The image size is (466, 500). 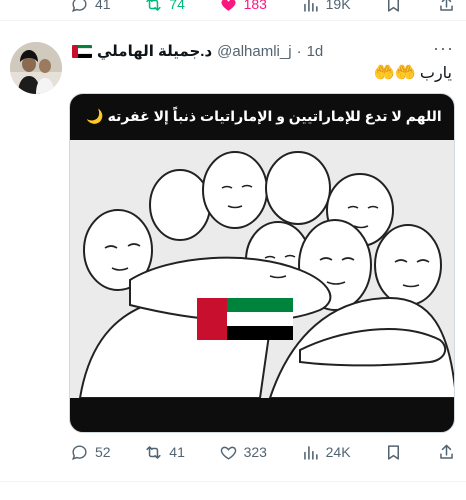 What do you see at coordinates (177, 452) in the screenshot?
I see `retweet-count: 41` at bounding box center [177, 452].